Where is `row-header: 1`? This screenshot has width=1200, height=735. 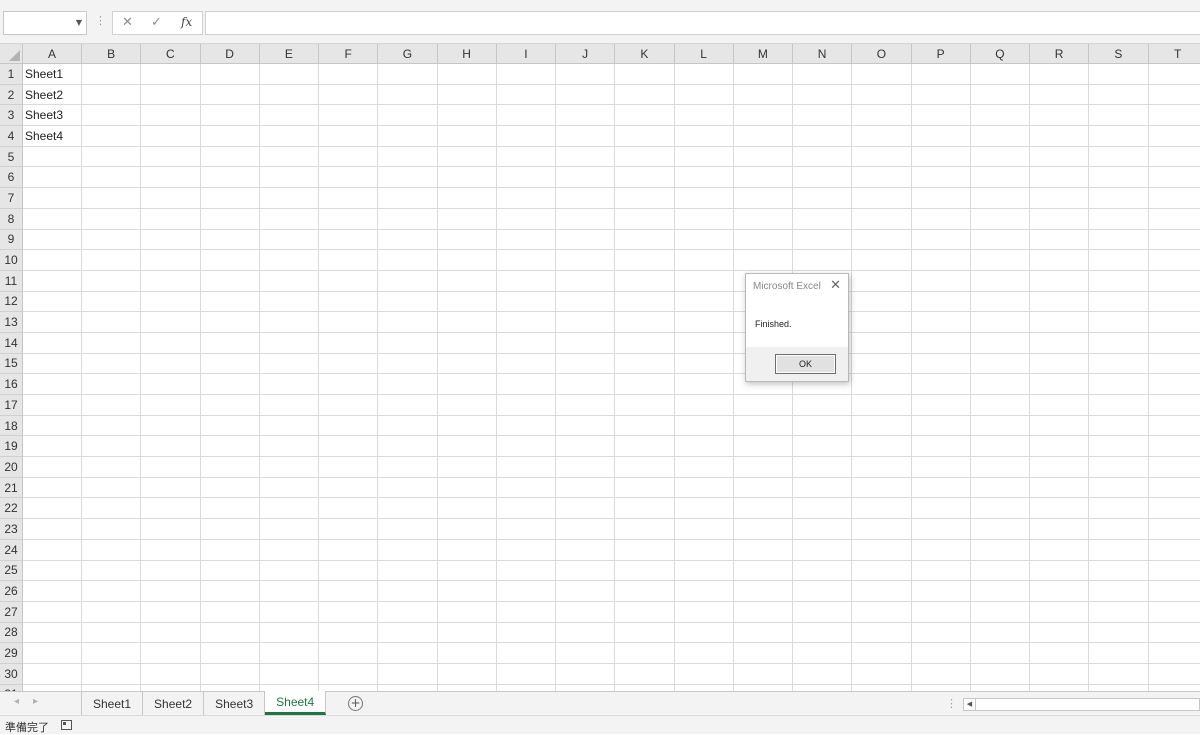 row-header: 1 is located at coordinates (11, 74).